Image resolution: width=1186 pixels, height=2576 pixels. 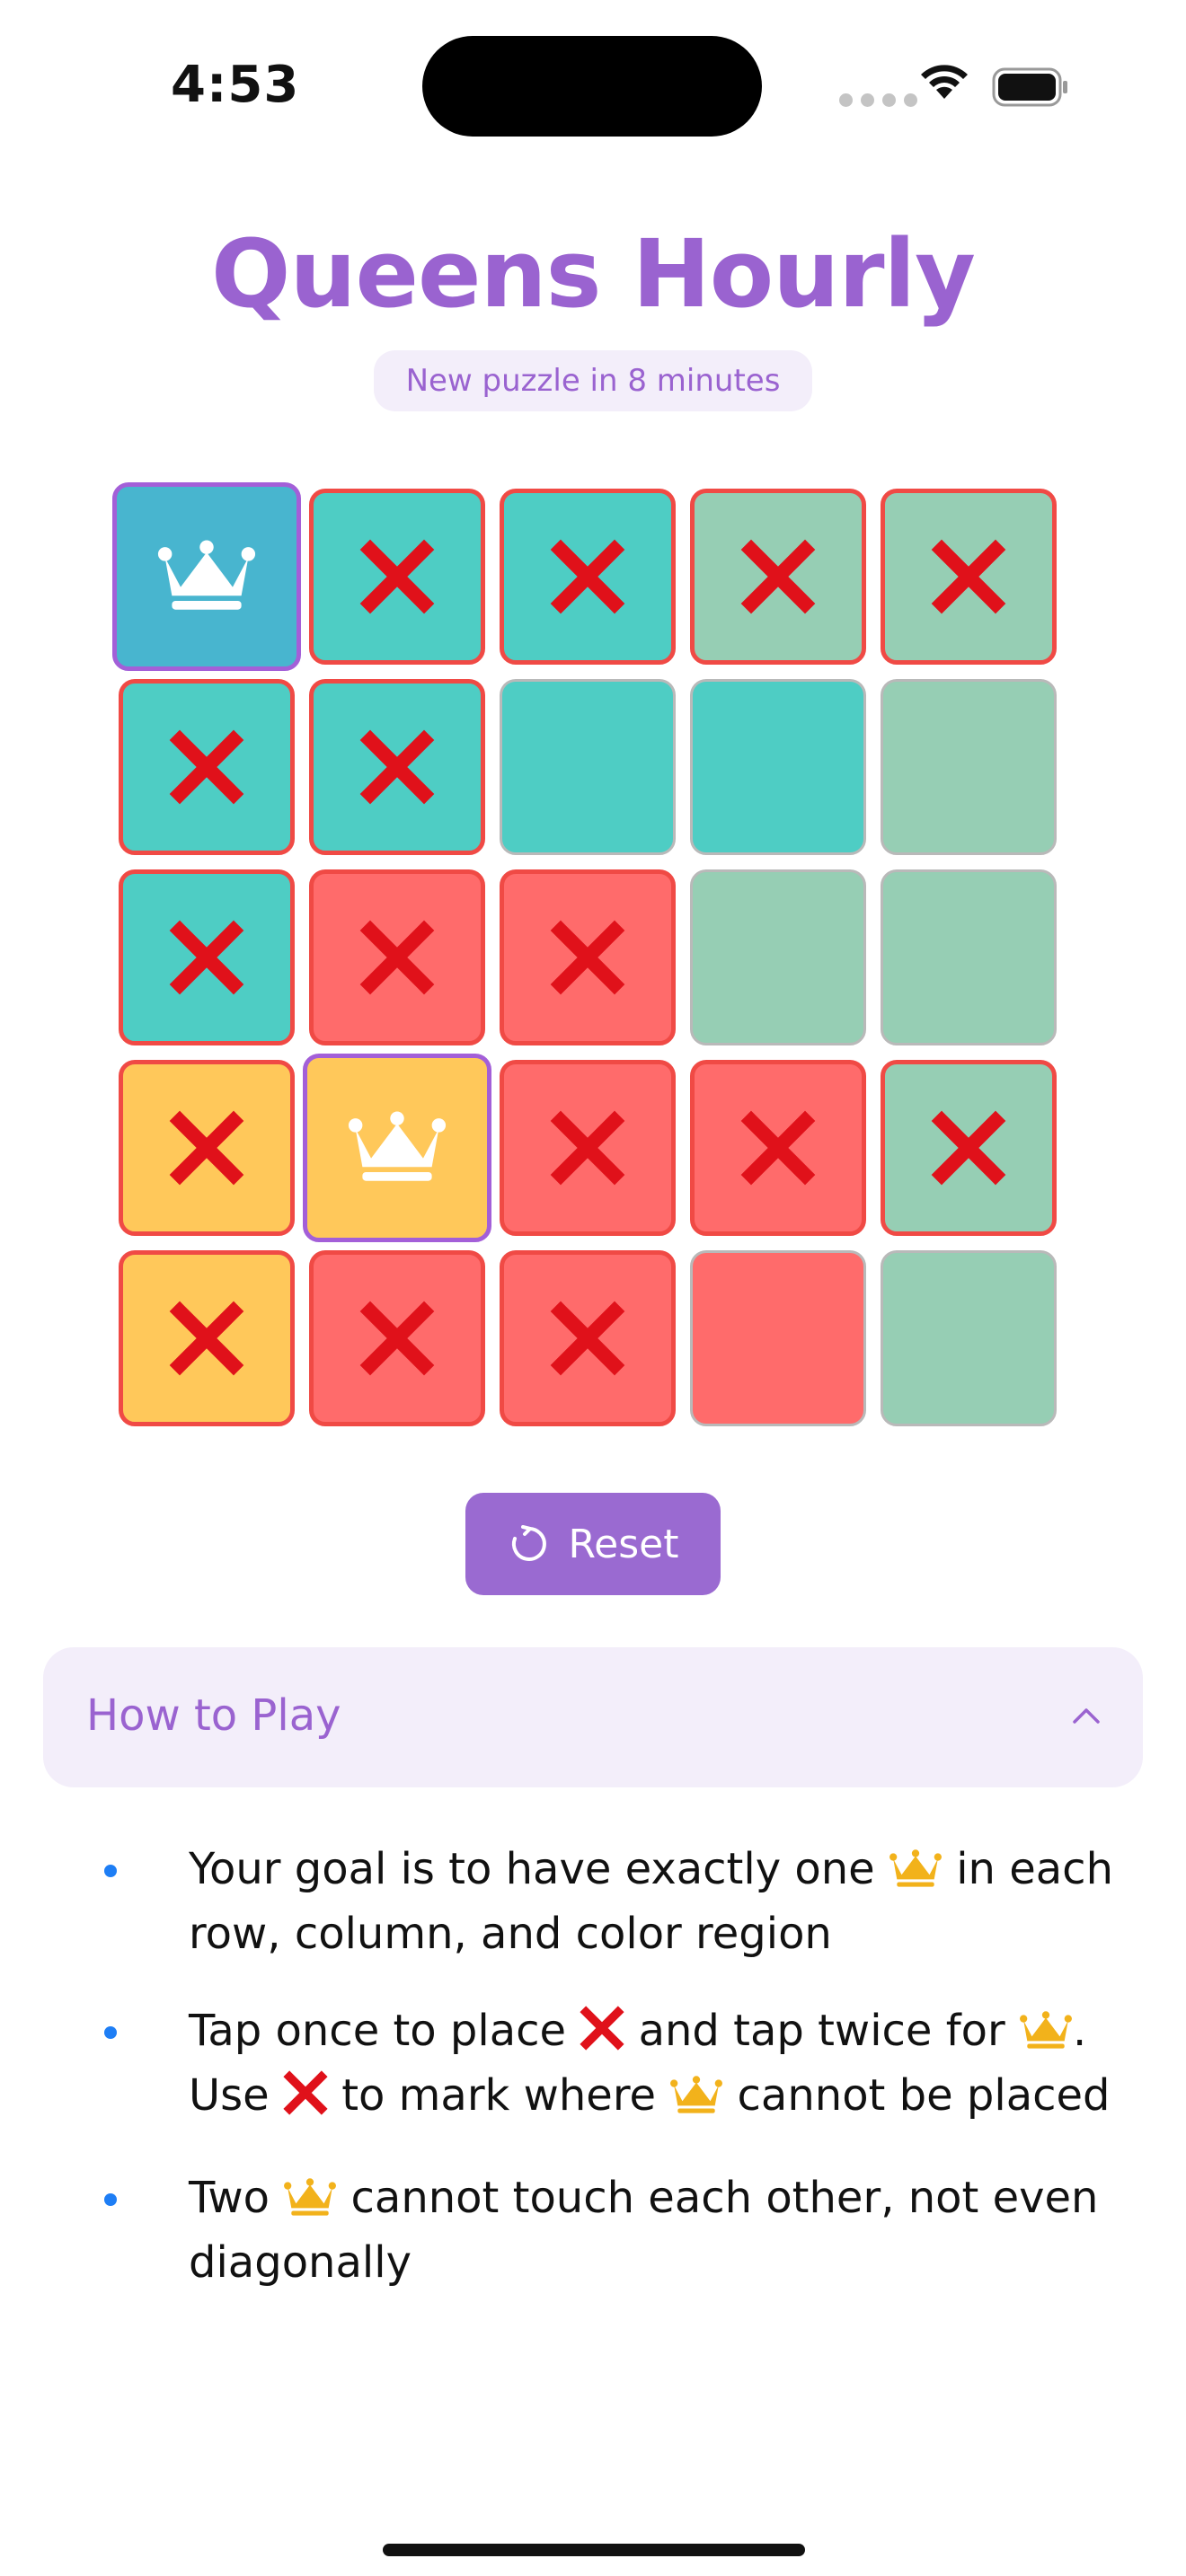 I want to click on timer-text: New puzzle in 8 minutes, so click(x=593, y=381).